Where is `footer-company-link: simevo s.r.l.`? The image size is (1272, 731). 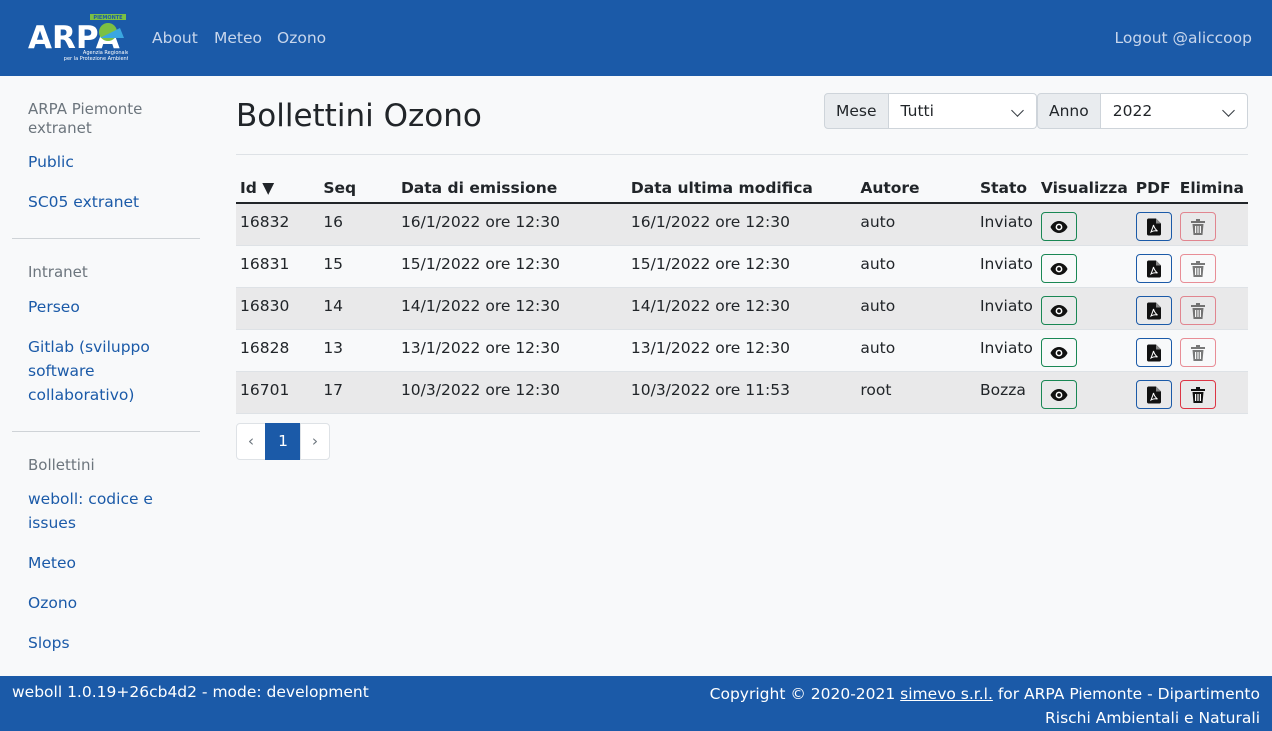 footer-company-link: simevo s.r.l. is located at coordinates (946, 694).